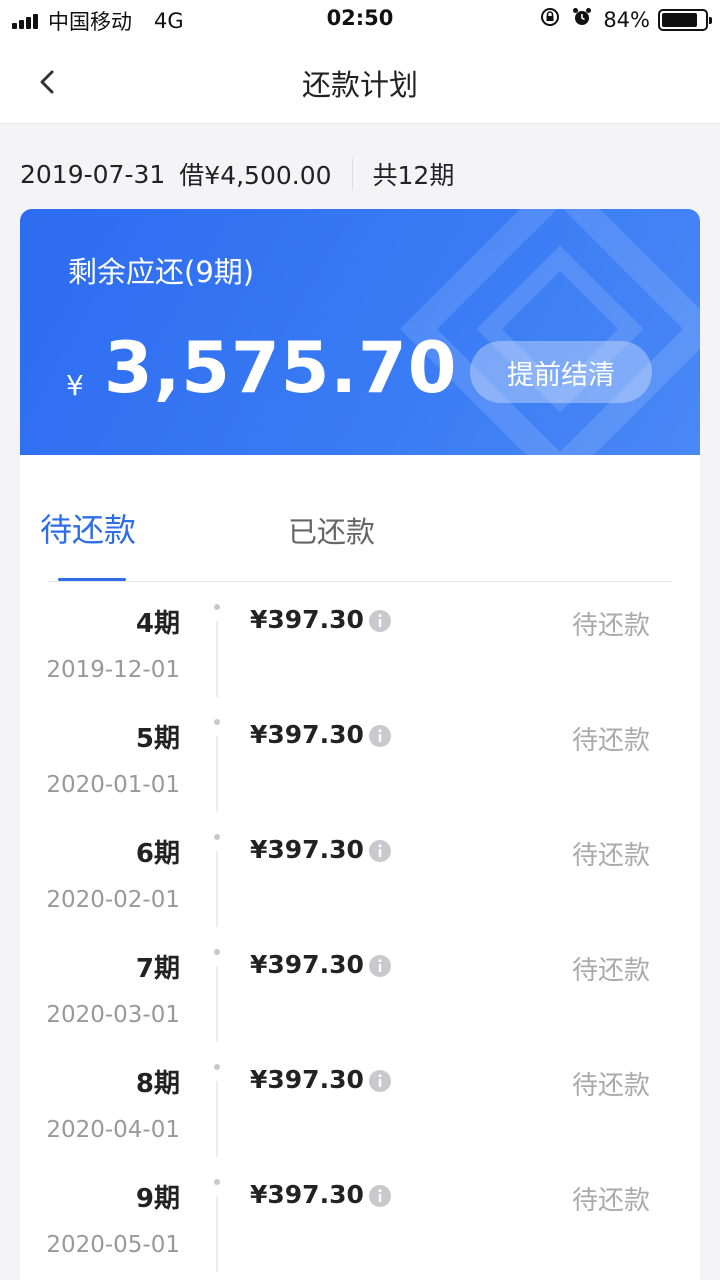 The width and height of the screenshot is (720, 1280). Describe the element at coordinates (26, 21) in the screenshot. I see `signal-icon` at that location.